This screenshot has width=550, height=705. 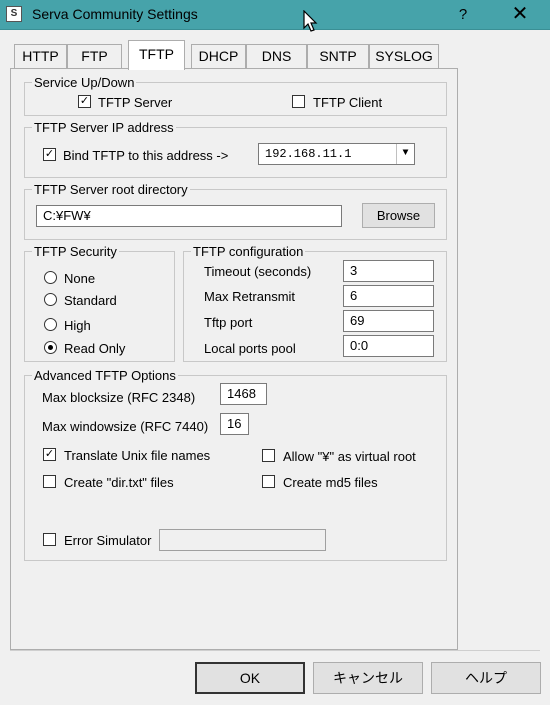 I want to click on error-simulator-input, so click(x=242, y=540).